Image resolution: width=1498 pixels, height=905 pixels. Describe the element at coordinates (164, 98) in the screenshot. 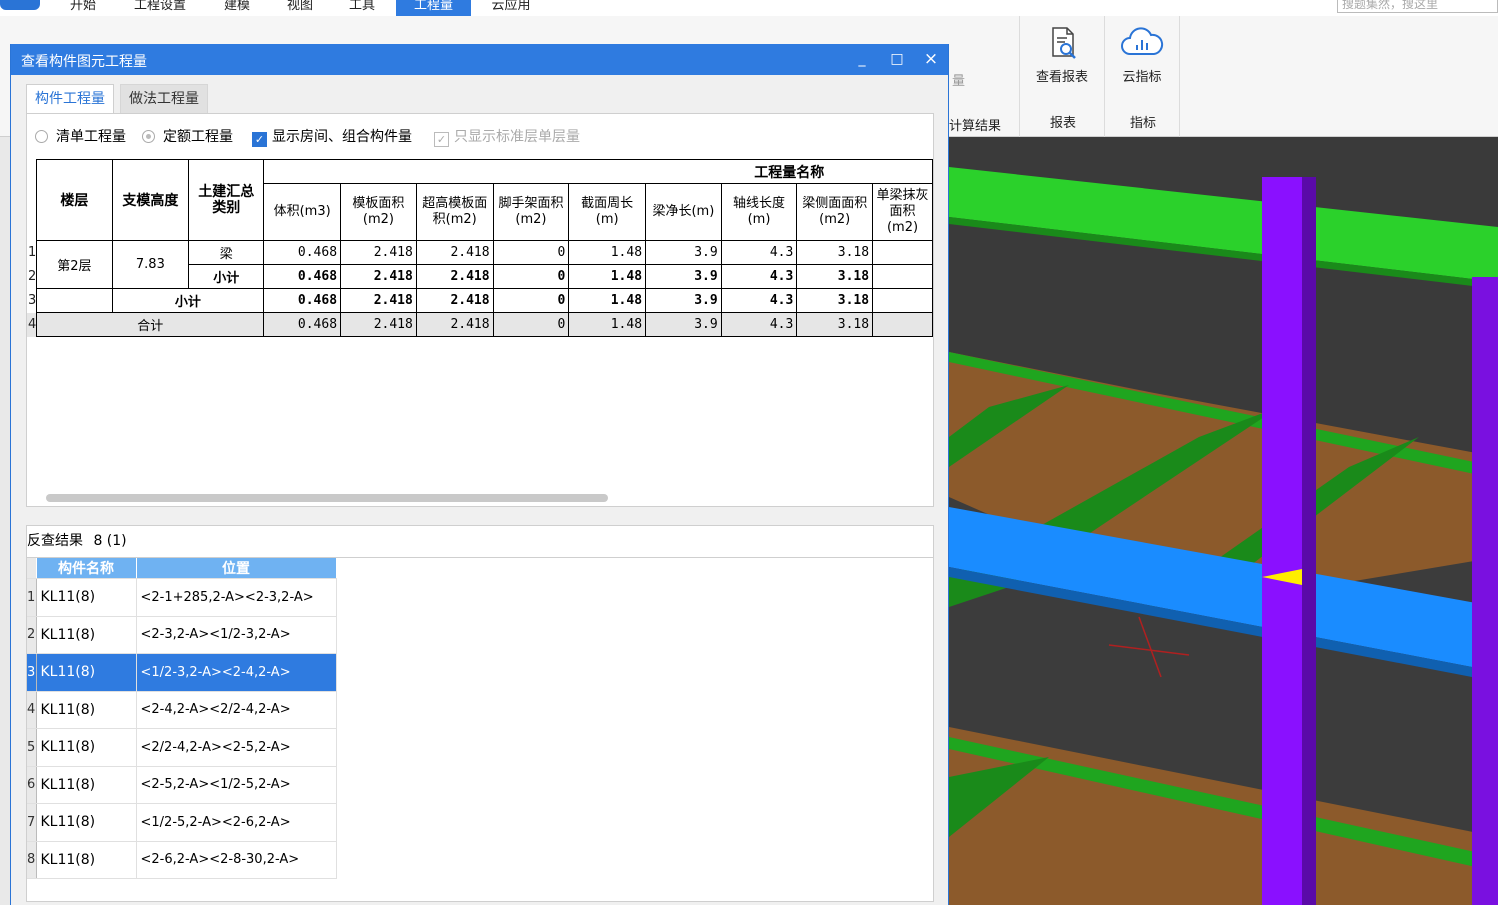

I see `tab-method-quantity: 做法工程量` at that location.